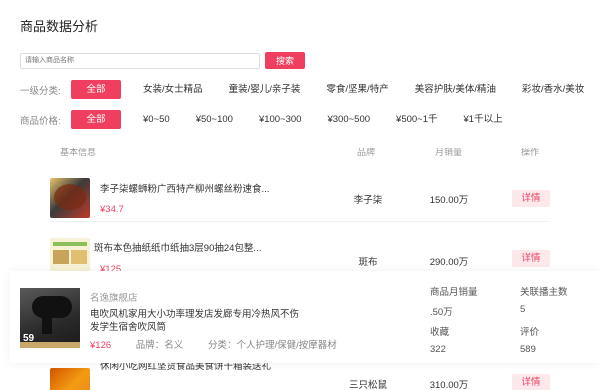  Describe the element at coordinates (96, 119) in the screenshot. I see `price-option-all: 全部` at that location.